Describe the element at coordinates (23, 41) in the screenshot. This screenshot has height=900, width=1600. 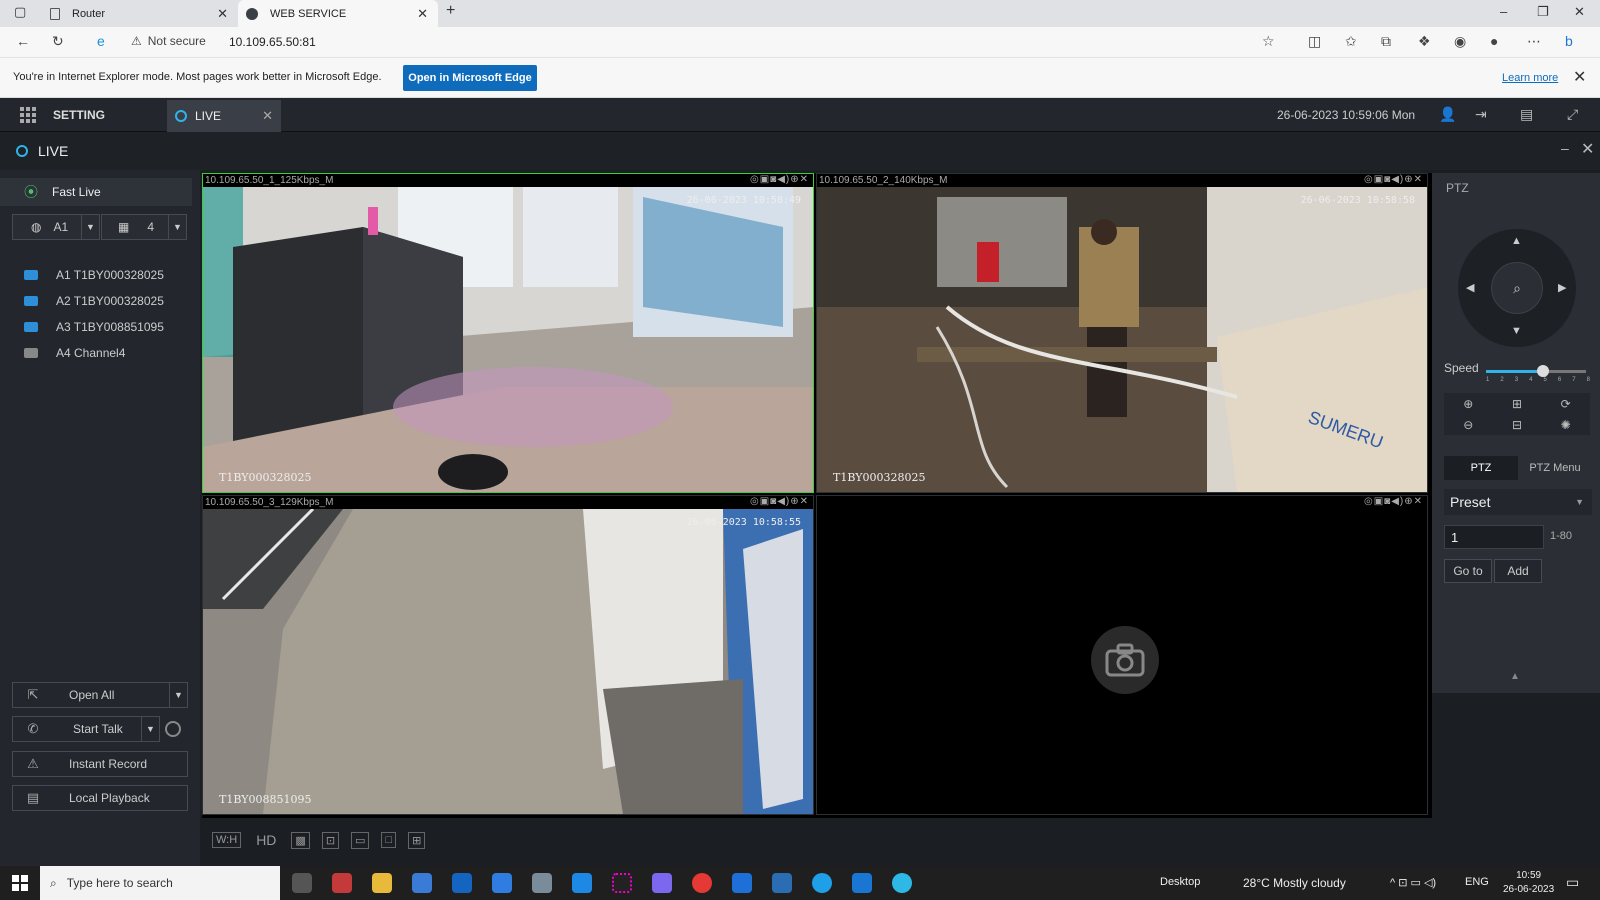
I see `back-icon: ←` at that location.